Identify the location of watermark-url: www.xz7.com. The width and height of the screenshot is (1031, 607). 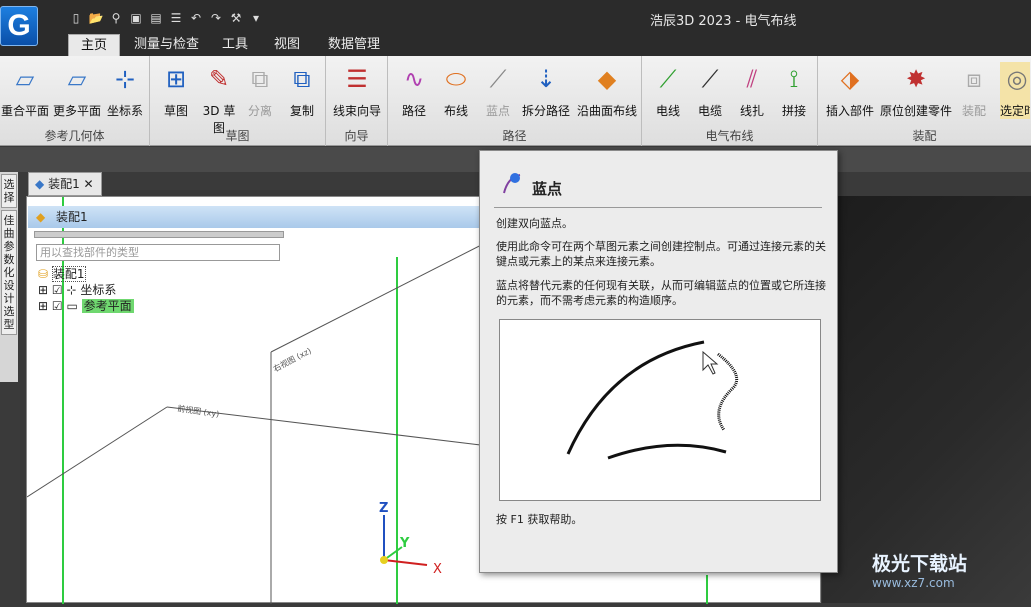
(913, 583).